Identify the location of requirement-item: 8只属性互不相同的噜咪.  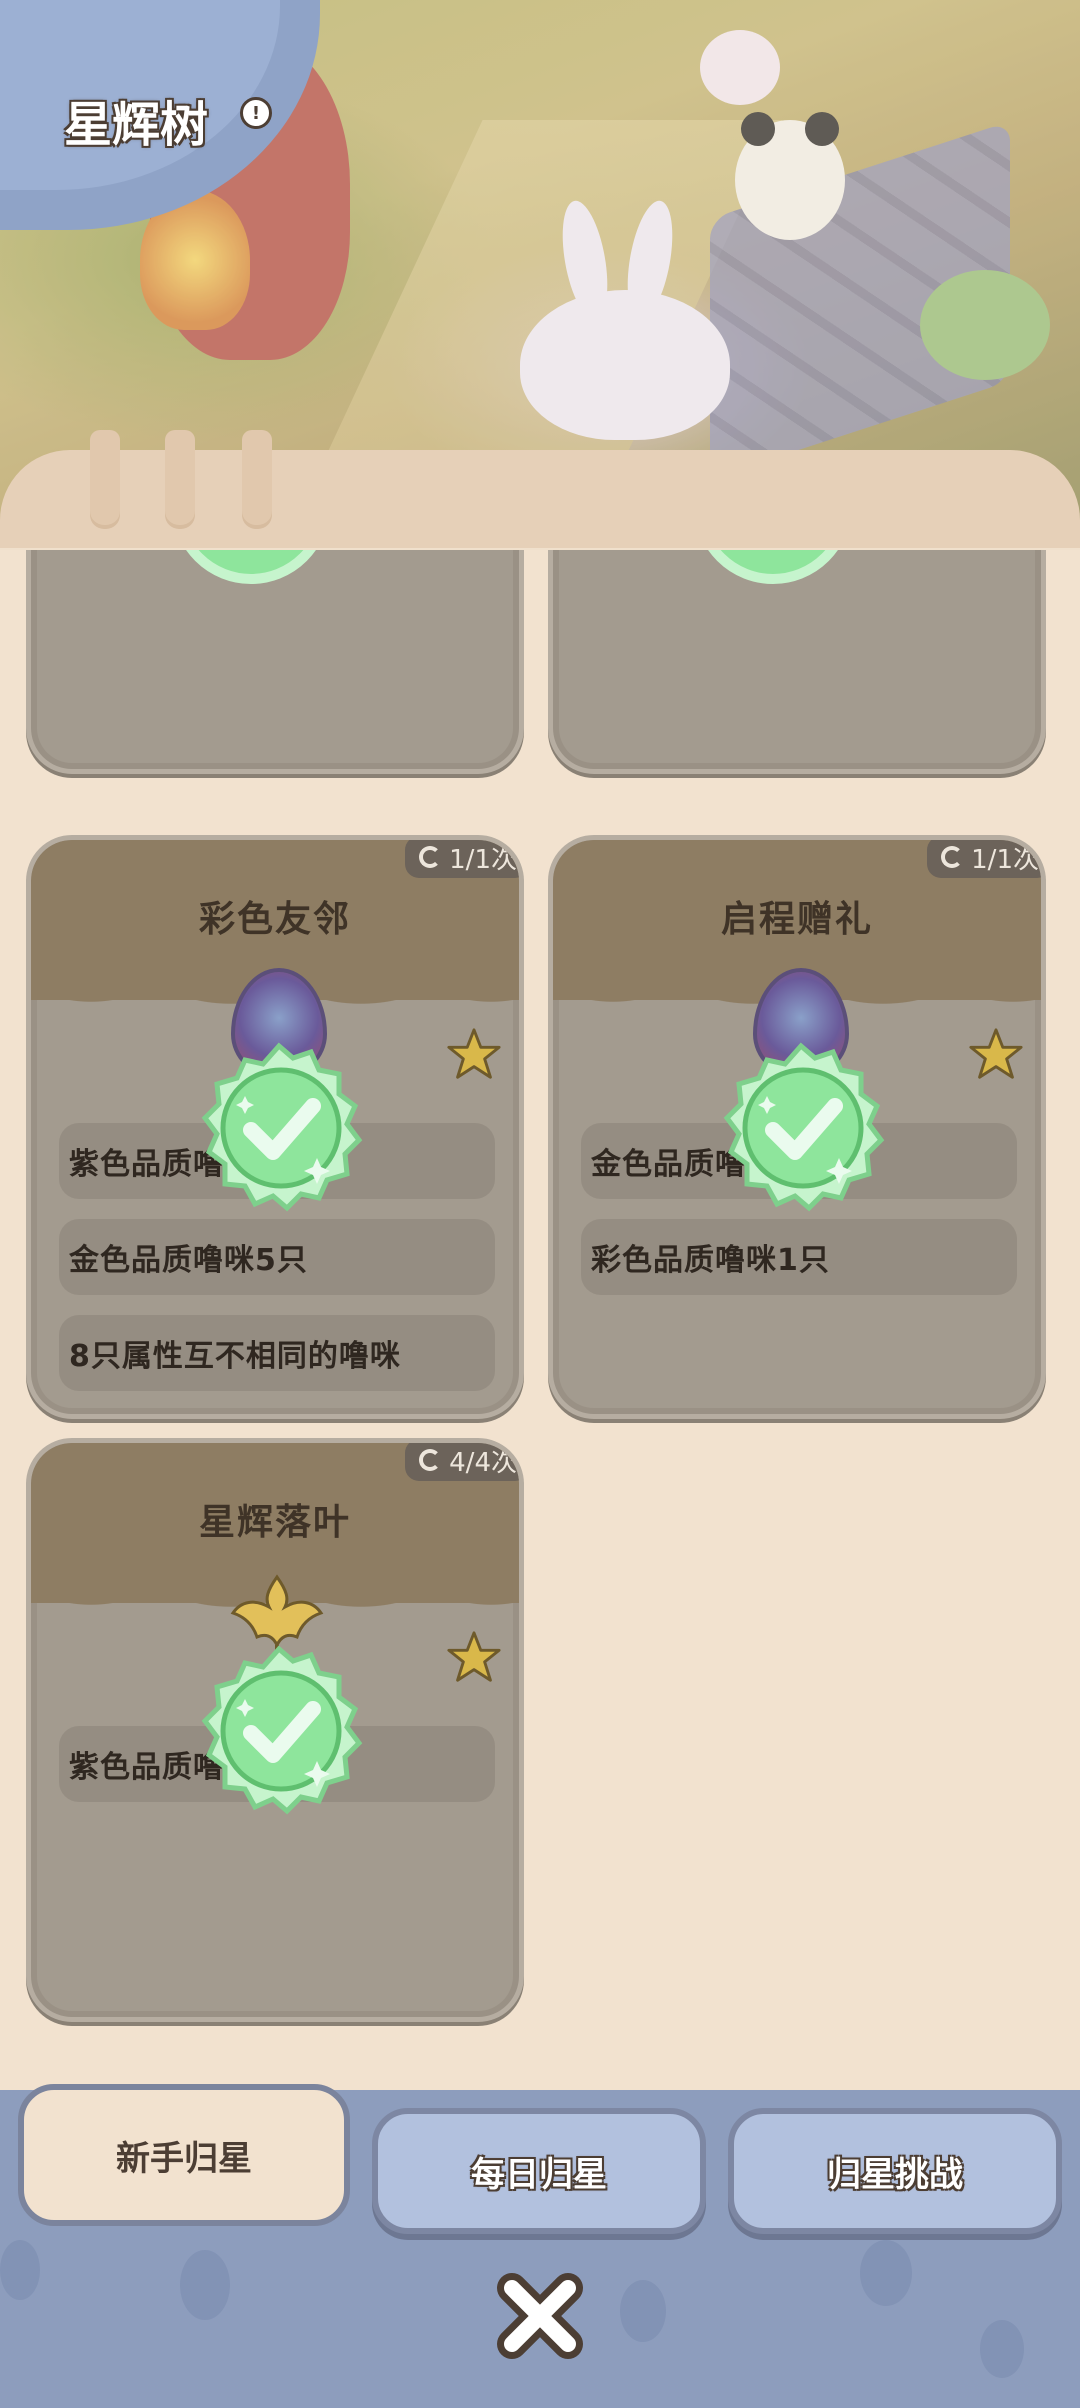
(277, 1353).